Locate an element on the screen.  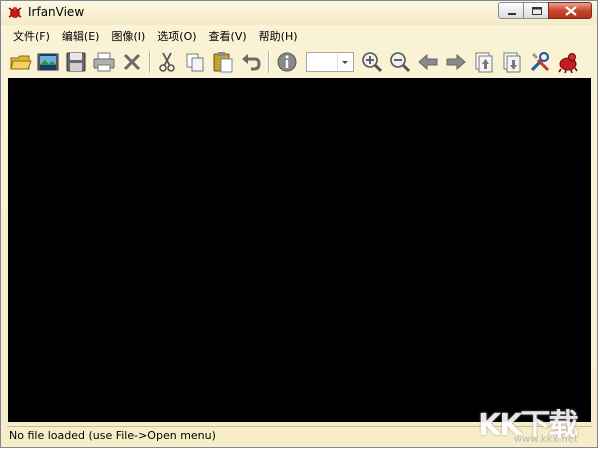
minimize-icon is located at coordinates (512, 14).